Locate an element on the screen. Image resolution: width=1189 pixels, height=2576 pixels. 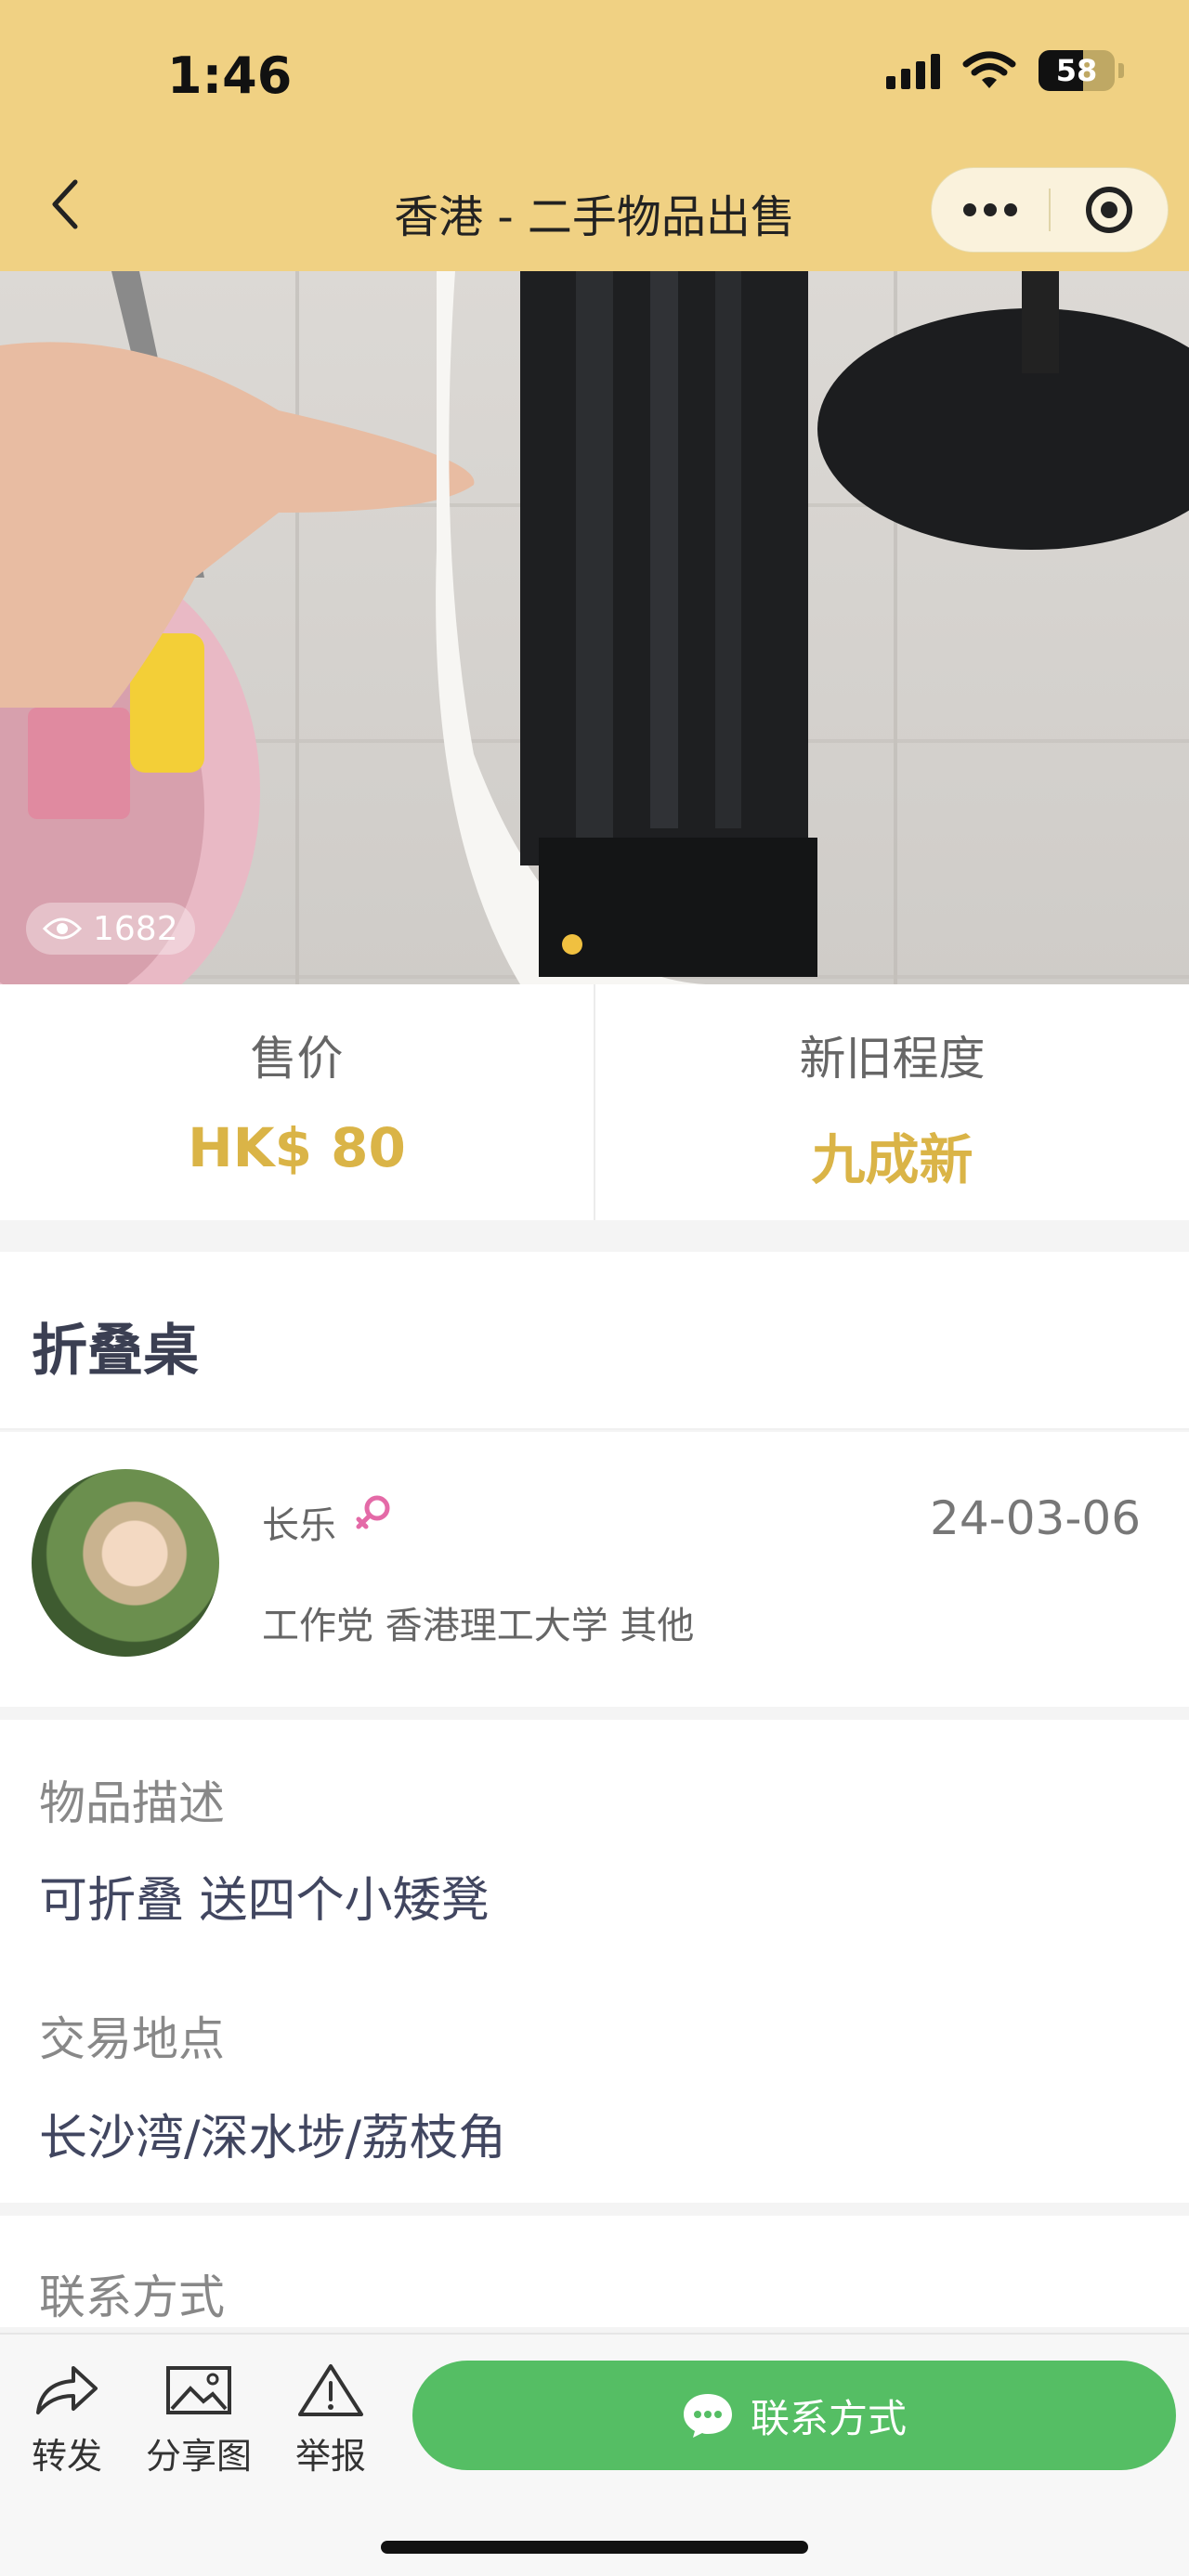
cellular-signal-icon is located at coordinates (913, 70).